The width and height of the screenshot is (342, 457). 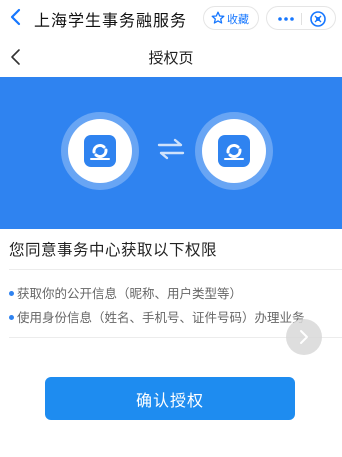 What do you see at coordinates (318, 21) in the screenshot?
I see `close-circle-icon` at bounding box center [318, 21].